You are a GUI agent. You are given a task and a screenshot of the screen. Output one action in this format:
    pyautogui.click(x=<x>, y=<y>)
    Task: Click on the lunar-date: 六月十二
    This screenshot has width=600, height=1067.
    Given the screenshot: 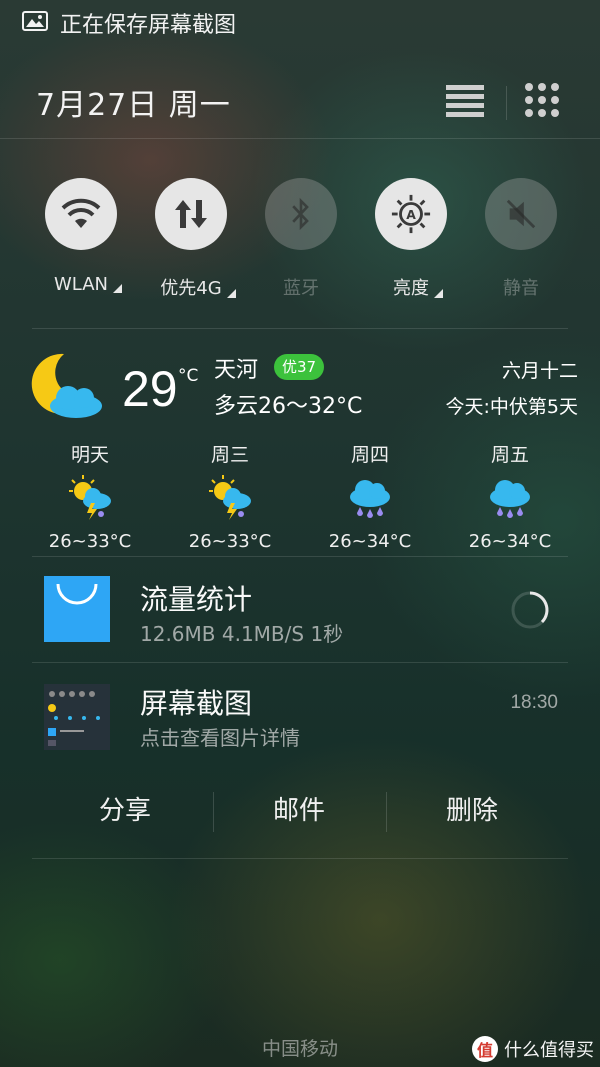 What is the action you would take?
    pyautogui.click(x=539, y=371)
    